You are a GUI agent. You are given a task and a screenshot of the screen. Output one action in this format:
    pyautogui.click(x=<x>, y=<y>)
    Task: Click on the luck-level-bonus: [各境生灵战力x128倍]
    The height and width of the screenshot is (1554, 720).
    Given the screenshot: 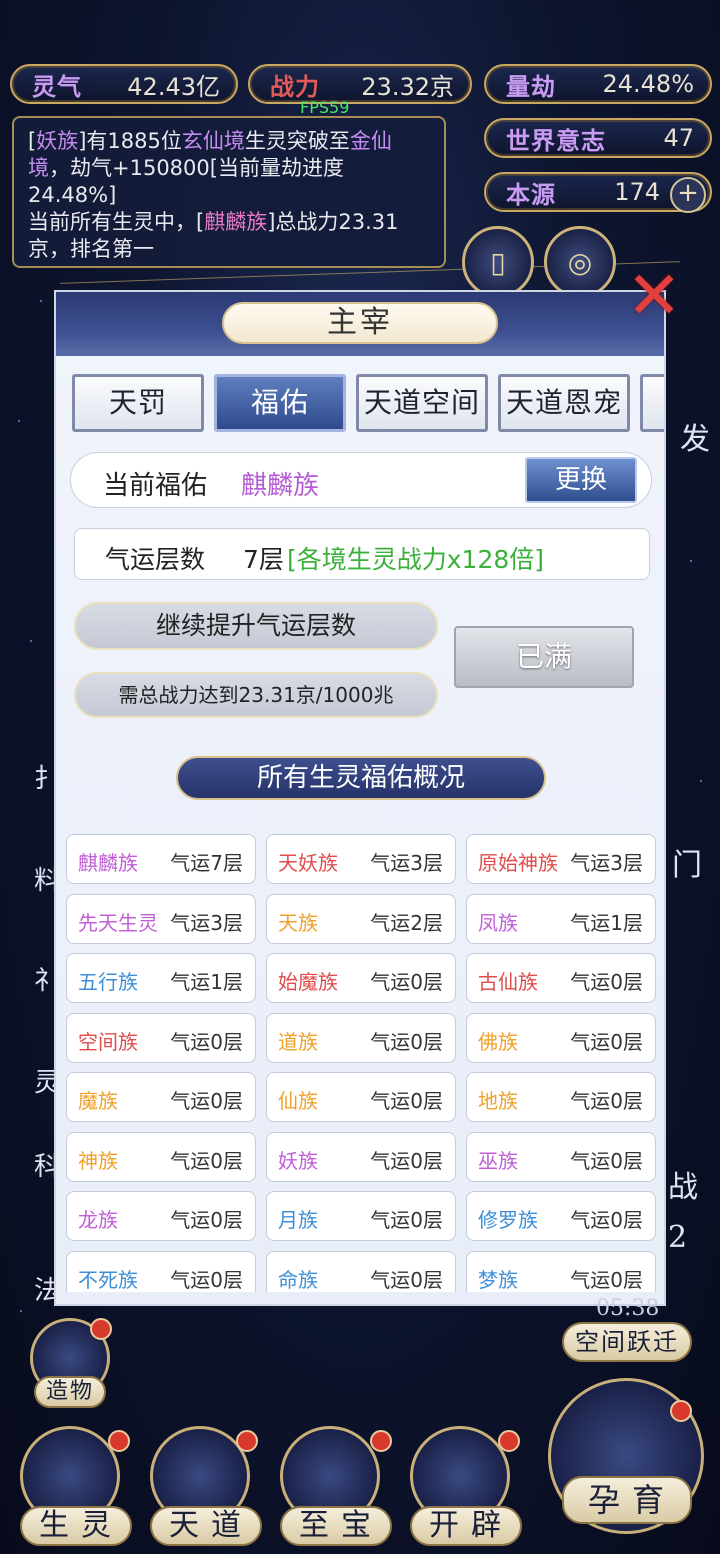 What is the action you would take?
    pyautogui.click(x=416, y=559)
    